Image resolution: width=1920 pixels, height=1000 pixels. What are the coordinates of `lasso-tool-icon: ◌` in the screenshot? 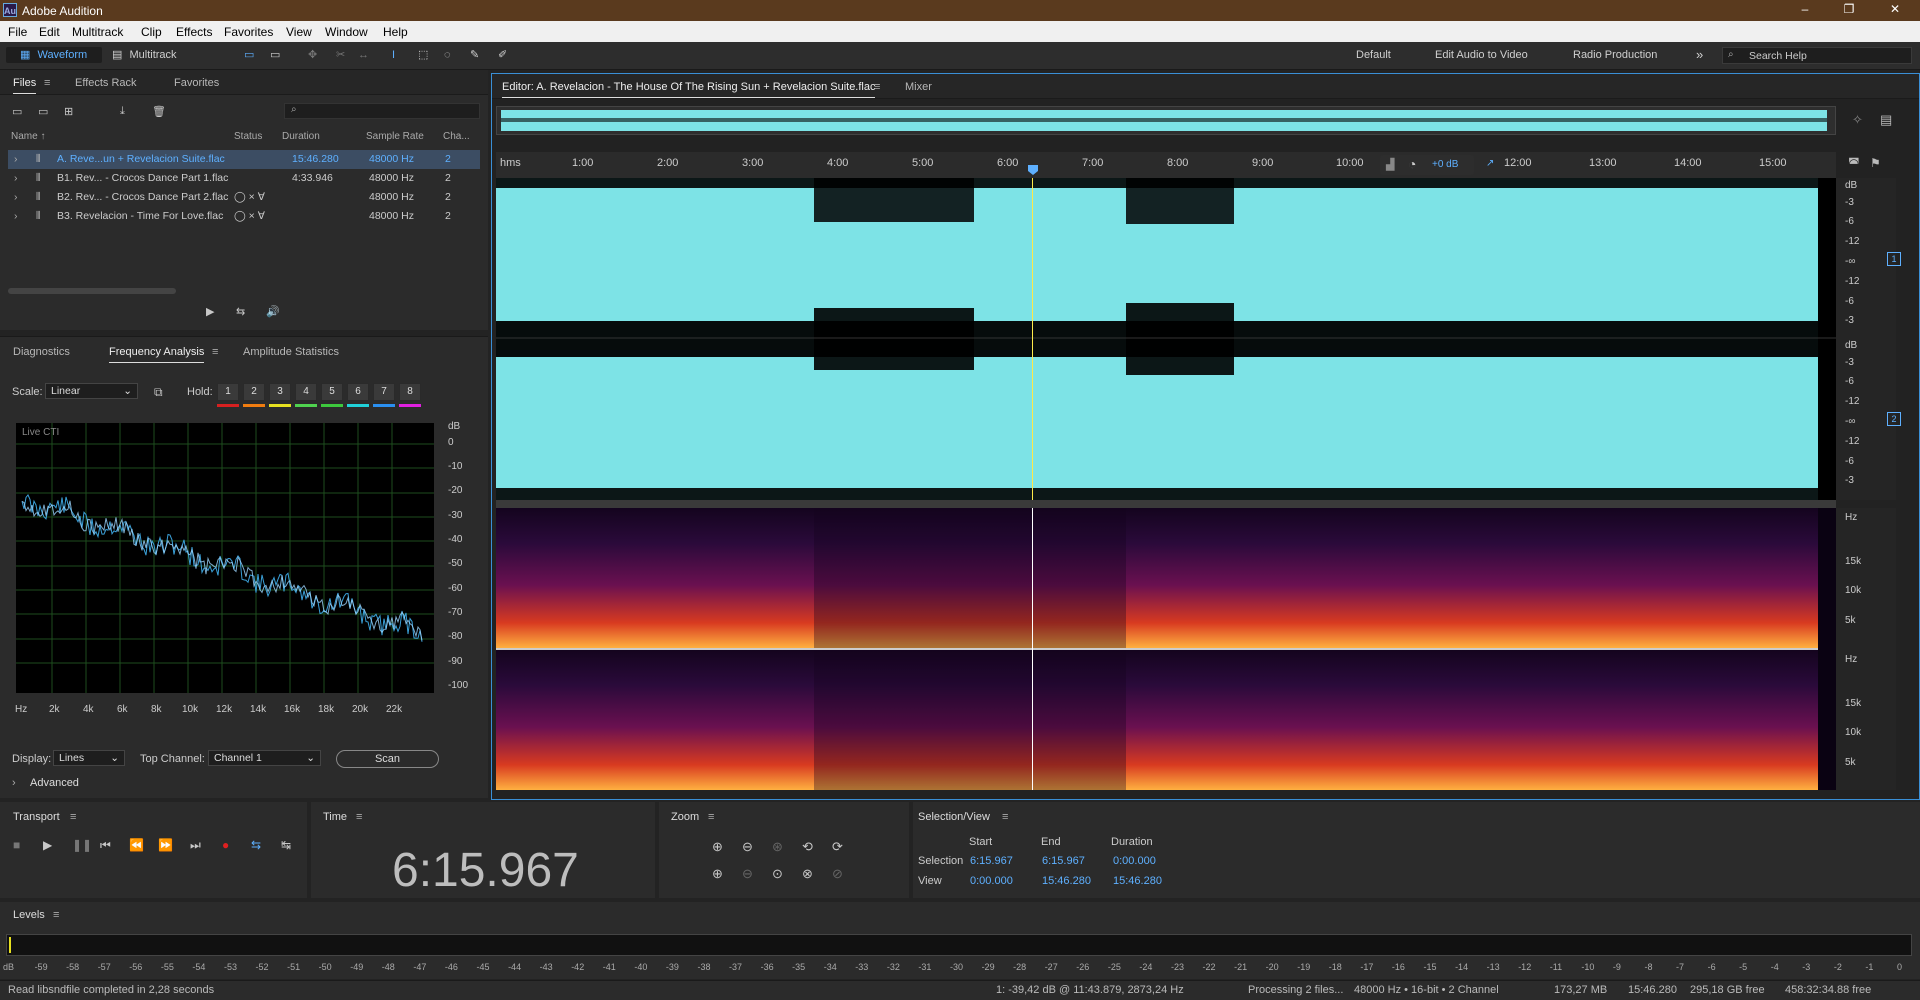 It's located at (447, 55).